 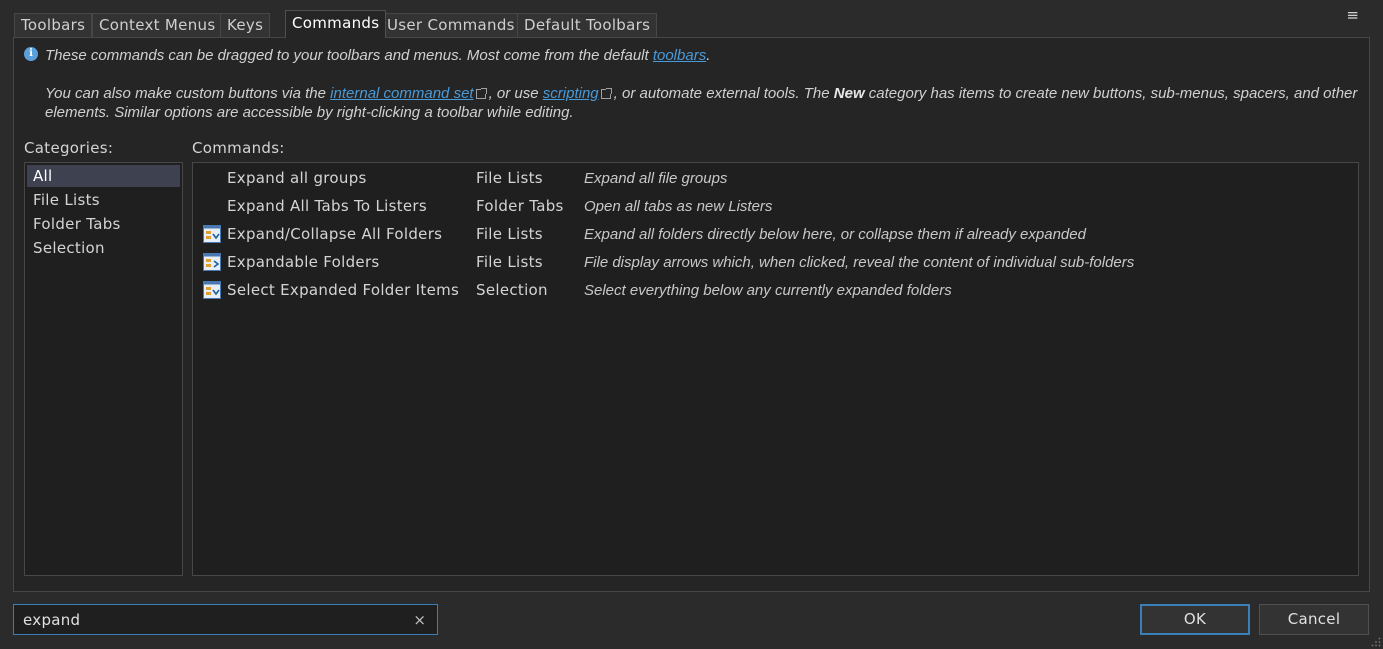 What do you see at coordinates (103, 200) in the screenshot?
I see `category-item-file-lists: File Lists` at bounding box center [103, 200].